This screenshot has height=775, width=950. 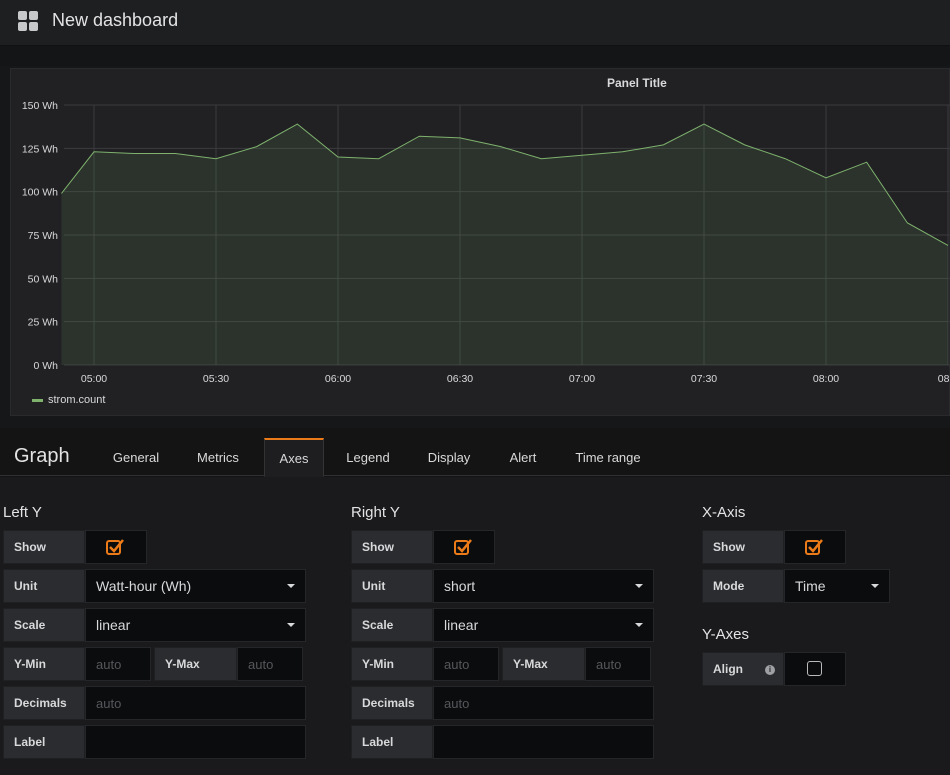 What do you see at coordinates (195, 703) in the screenshot?
I see `left-y-decimals-input: auto` at bounding box center [195, 703].